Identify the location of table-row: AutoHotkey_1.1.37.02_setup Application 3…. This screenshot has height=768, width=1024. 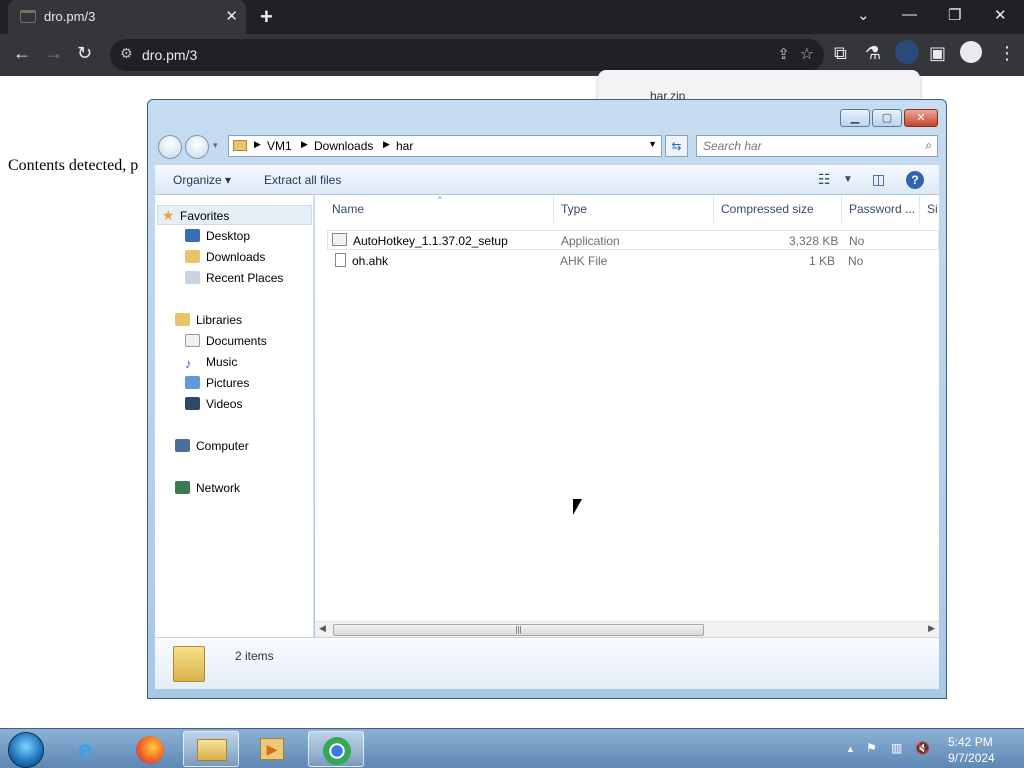
(633, 240).